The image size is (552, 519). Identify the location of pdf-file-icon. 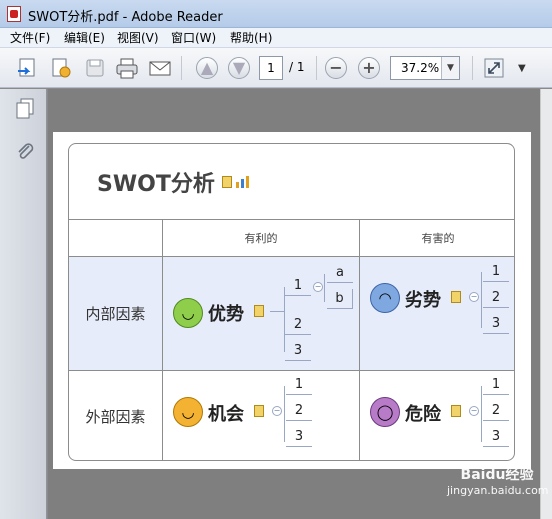
(14, 14).